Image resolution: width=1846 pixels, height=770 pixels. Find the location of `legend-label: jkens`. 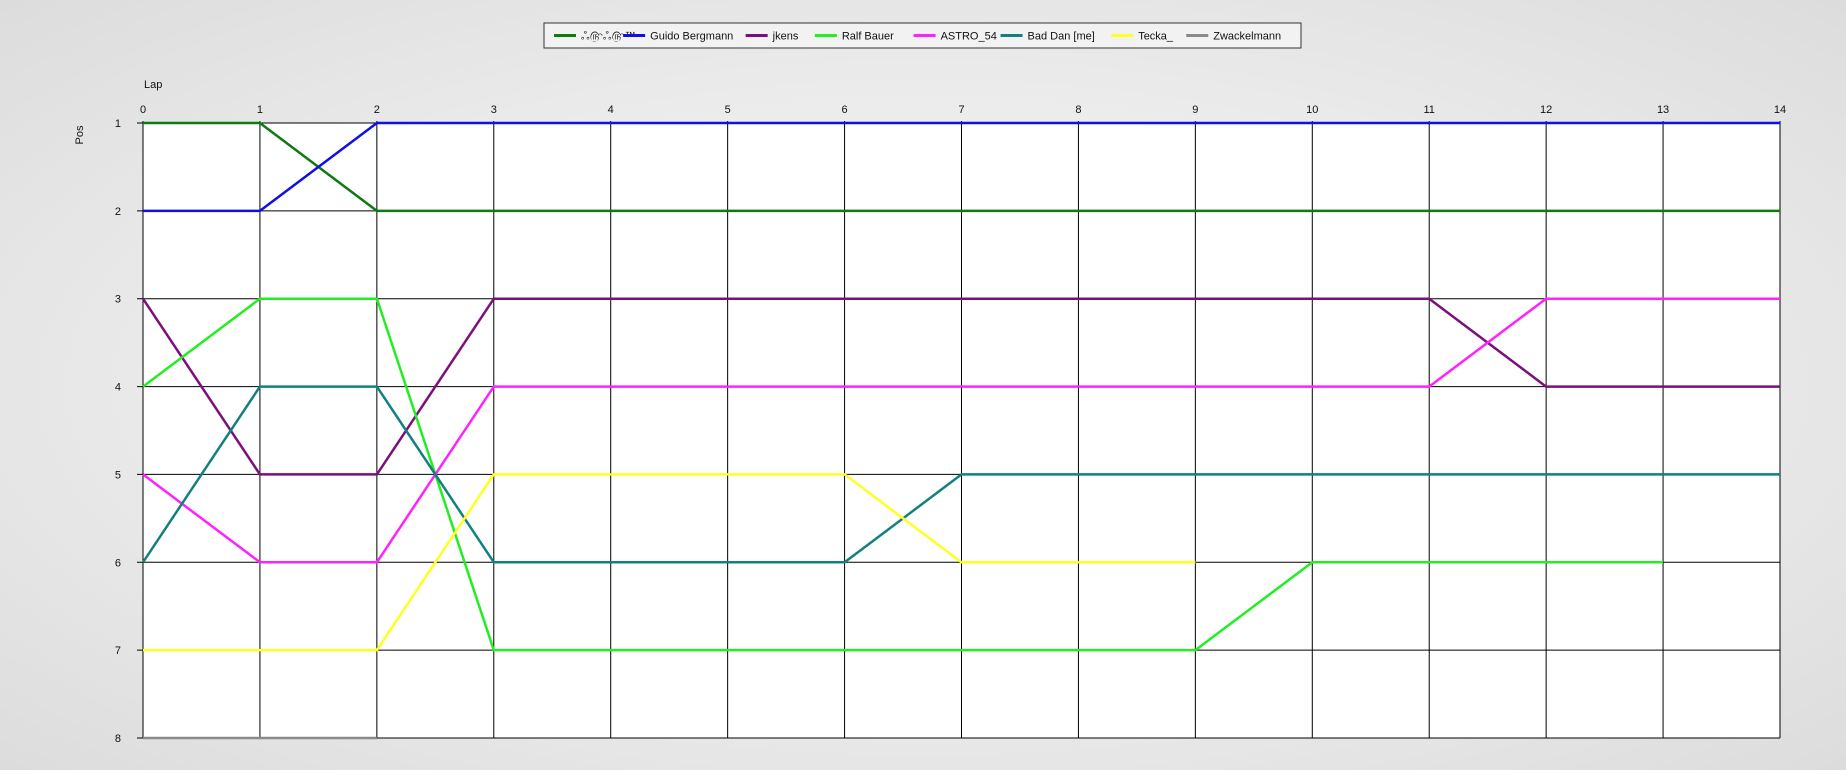

legend-label: jkens is located at coordinates (785, 37).